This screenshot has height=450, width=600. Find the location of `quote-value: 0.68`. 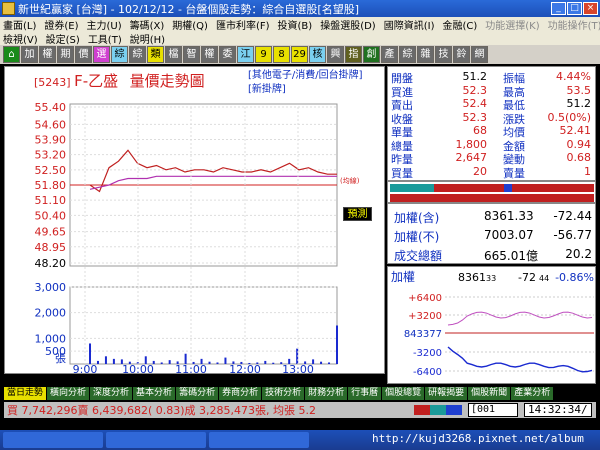

quote-value: 0.68 is located at coordinates (579, 157).